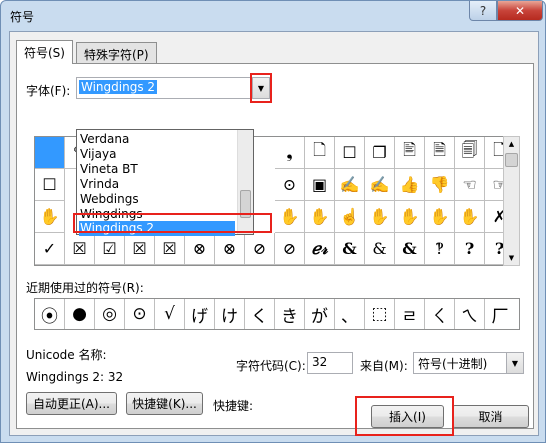 The width and height of the screenshot is (546, 443). Describe the element at coordinates (48, 91) in the screenshot. I see `font-label: 字体(F):` at that location.